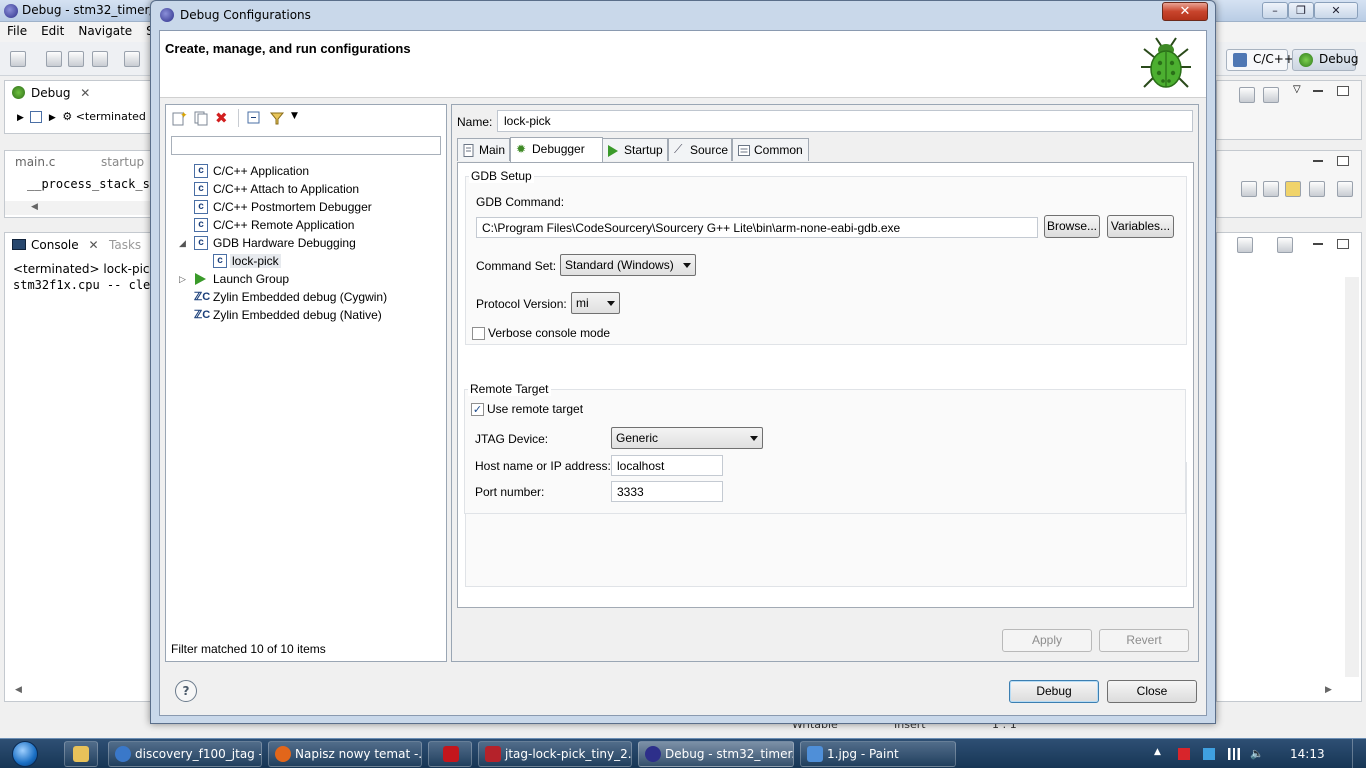  I want to click on ie-icon, so click(123, 754).